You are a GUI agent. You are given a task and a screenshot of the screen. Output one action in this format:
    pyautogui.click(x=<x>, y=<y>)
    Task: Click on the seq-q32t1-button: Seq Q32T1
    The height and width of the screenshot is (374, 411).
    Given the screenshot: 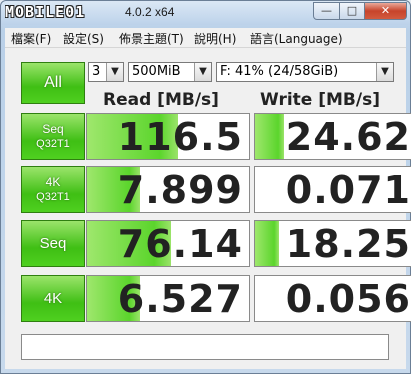 What is the action you would take?
    pyautogui.click(x=53, y=136)
    